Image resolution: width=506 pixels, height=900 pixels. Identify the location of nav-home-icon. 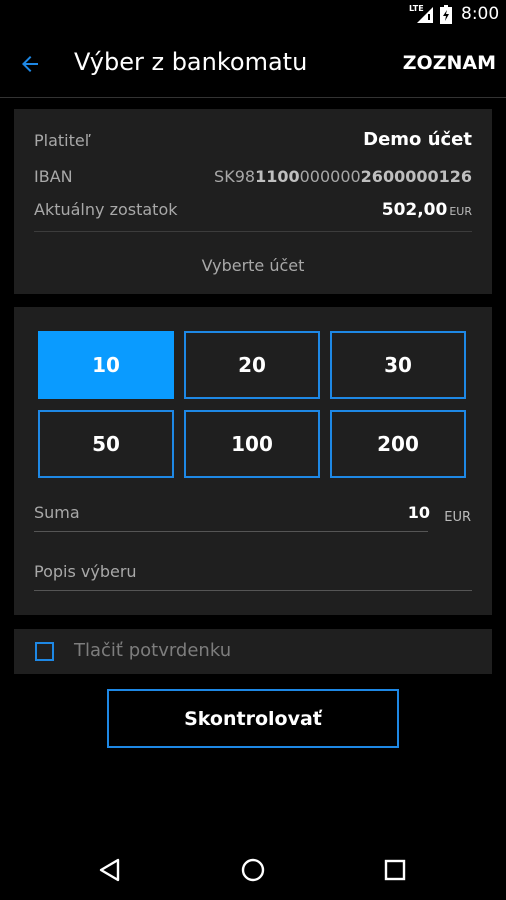
(253, 870).